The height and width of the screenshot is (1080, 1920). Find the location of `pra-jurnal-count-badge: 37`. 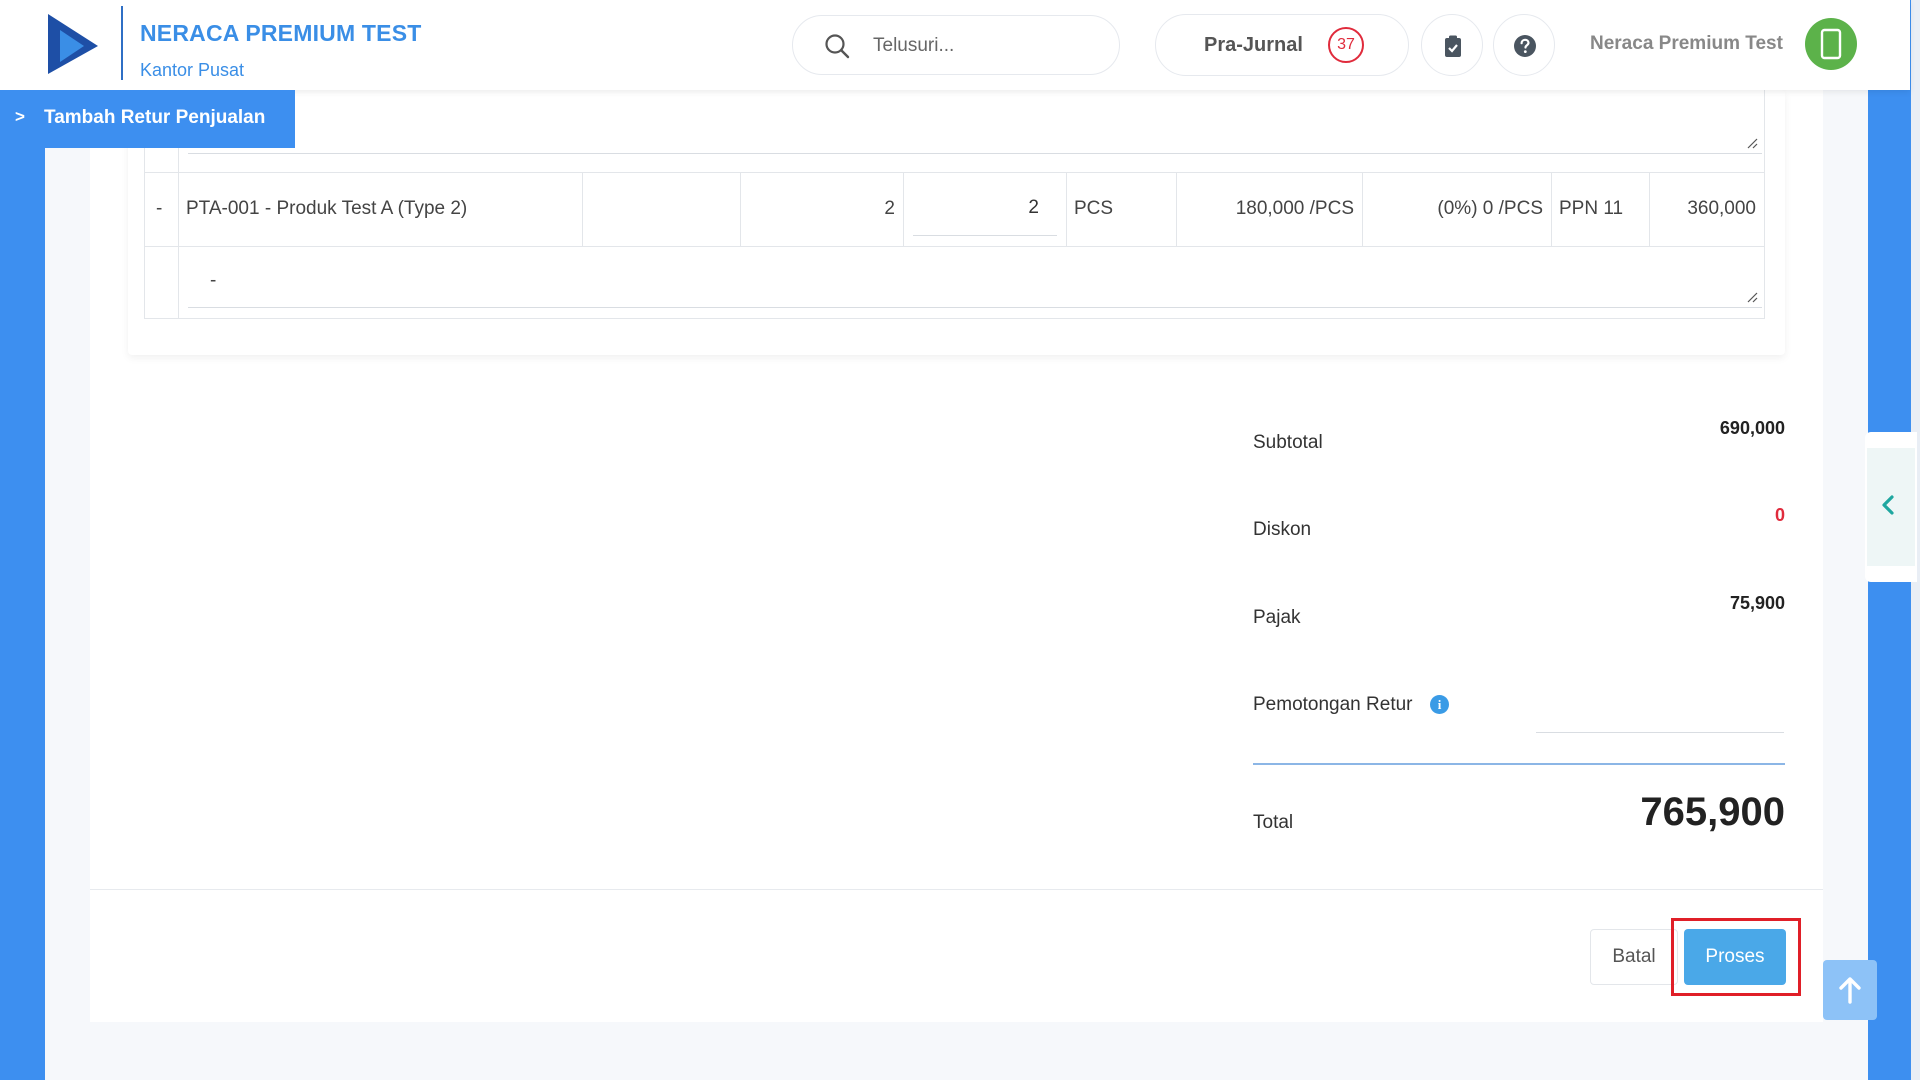

pra-jurnal-count-badge: 37 is located at coordinates (1346, 45).